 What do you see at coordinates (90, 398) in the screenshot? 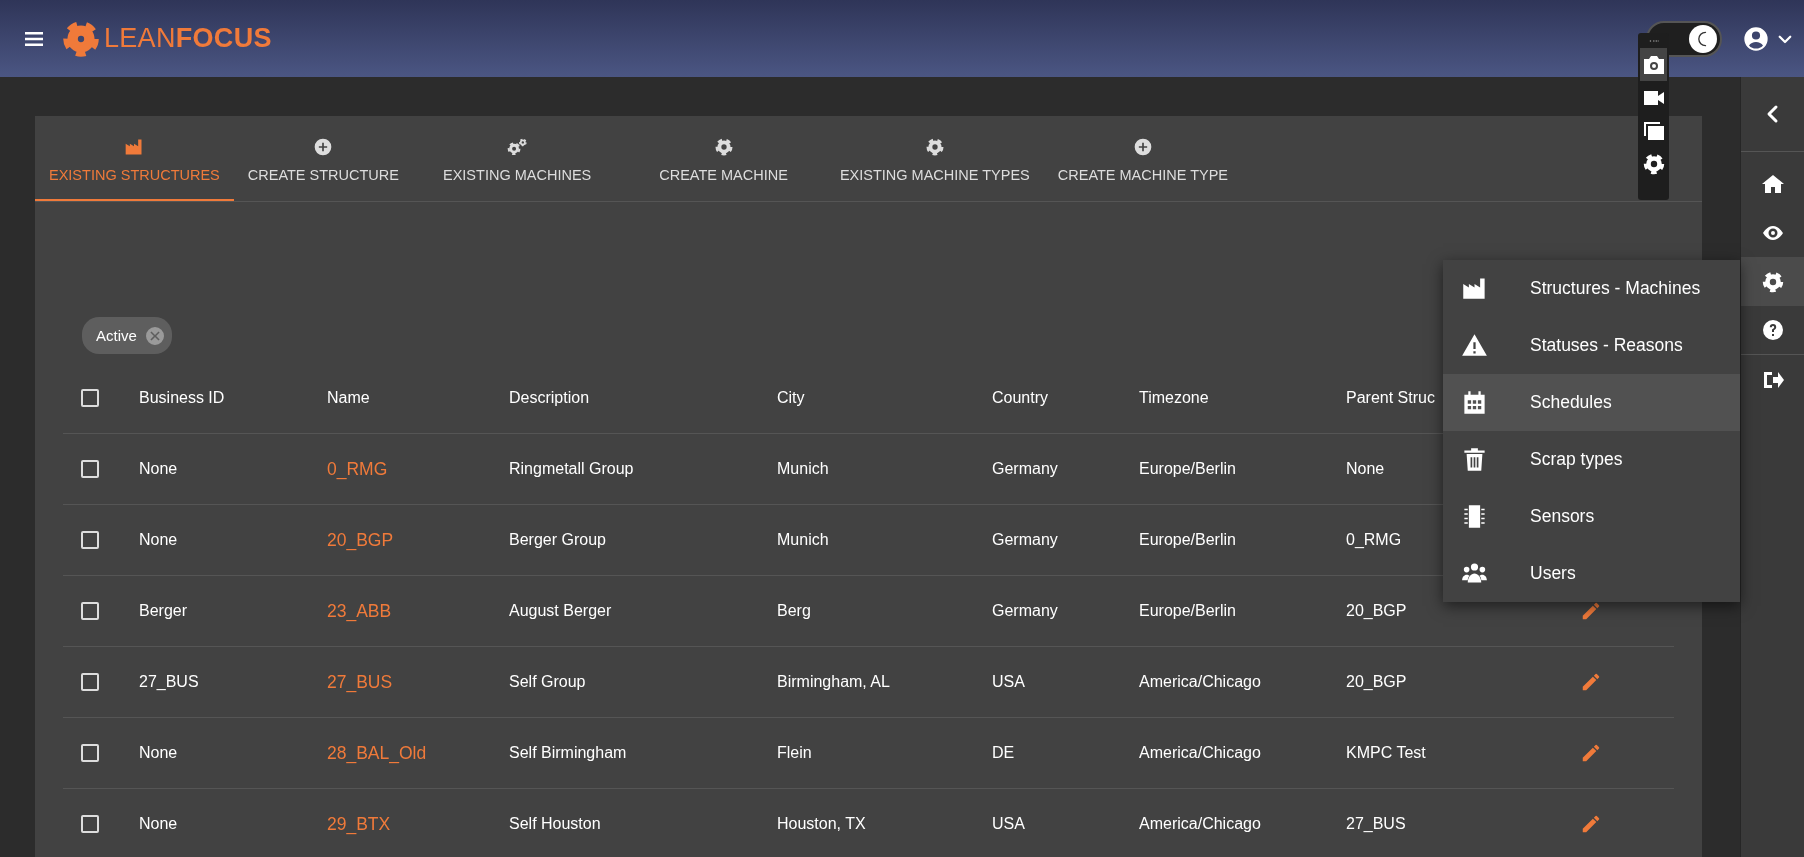
I see `select-all-checkbox` at bounding box center [90, 398].